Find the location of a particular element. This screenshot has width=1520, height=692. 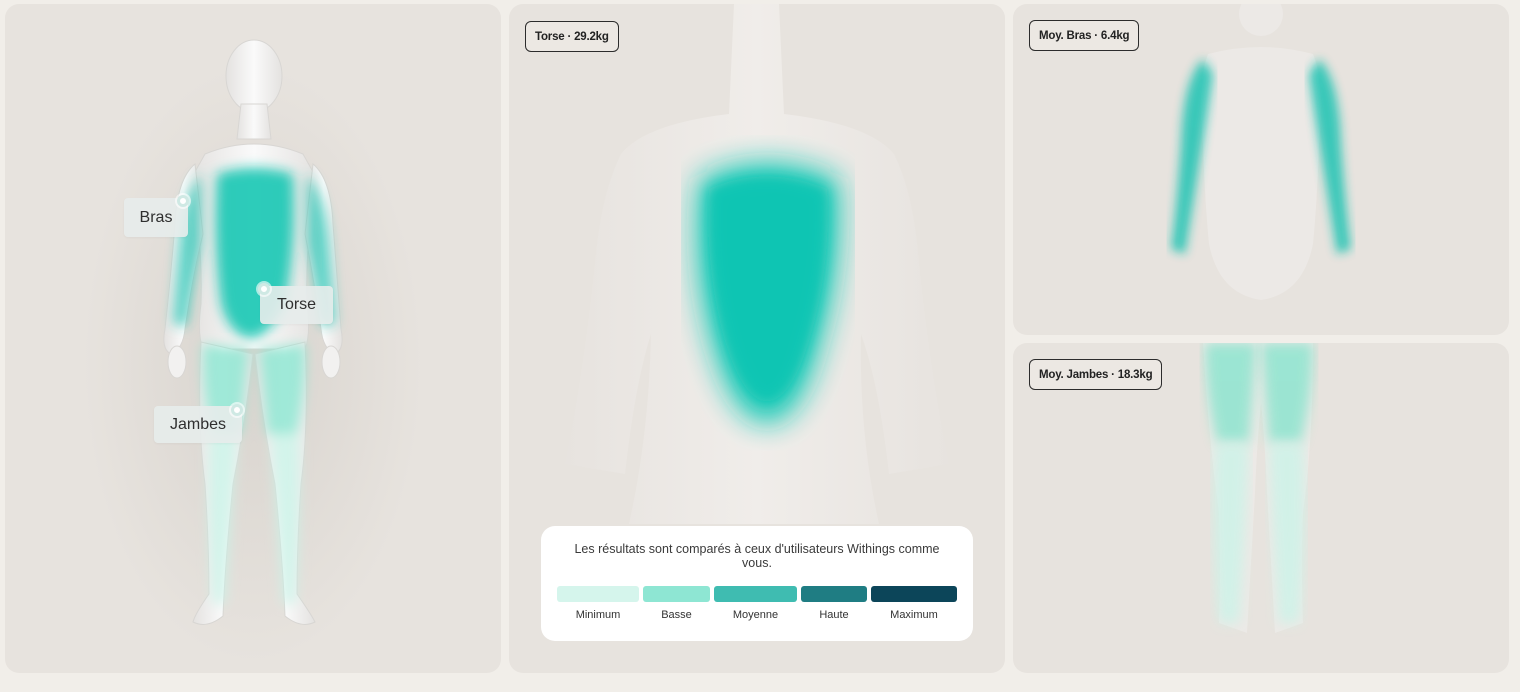

legs-mass-chip-text: Moy. Jambes · 18.3kg is located at coordinates (1096, 374).